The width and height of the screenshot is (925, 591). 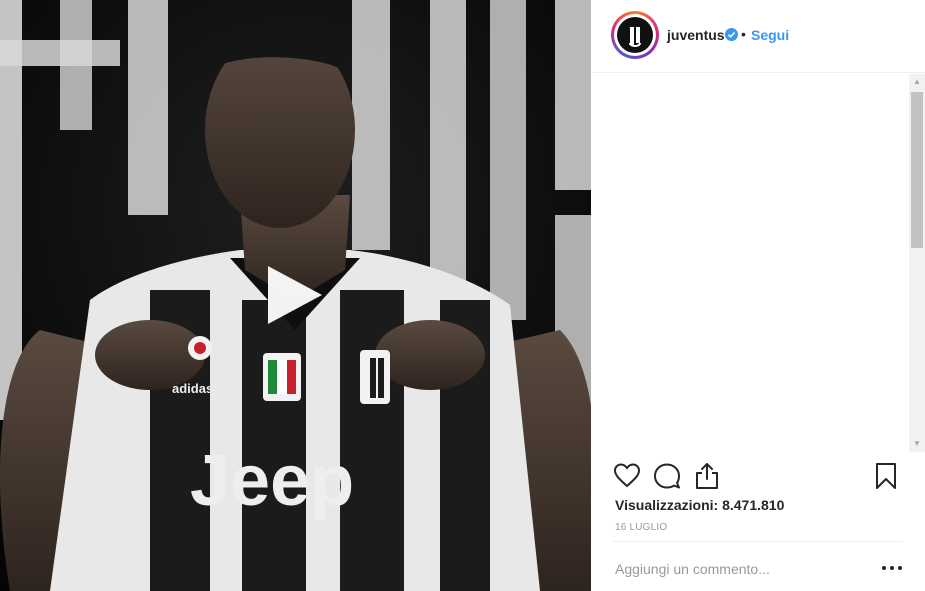 What do you see at coordinates (770, 35) in the screenshot?
I see `follow-button: Segui` at bounding box center [770, 35].